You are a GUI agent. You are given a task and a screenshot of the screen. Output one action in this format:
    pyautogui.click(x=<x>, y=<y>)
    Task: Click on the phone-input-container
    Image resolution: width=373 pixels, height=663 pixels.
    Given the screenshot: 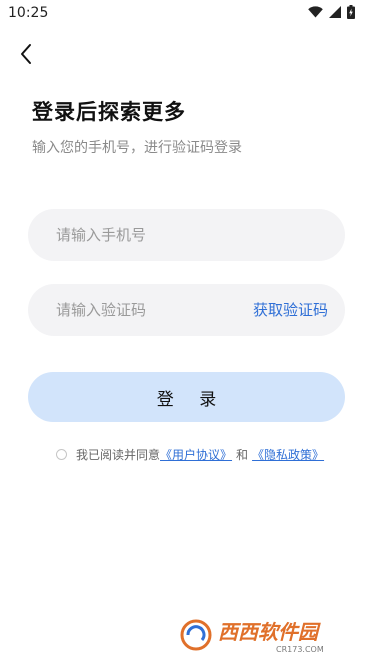 What is the action you would take?
    pyautogui.click(x=186, y=235)
    